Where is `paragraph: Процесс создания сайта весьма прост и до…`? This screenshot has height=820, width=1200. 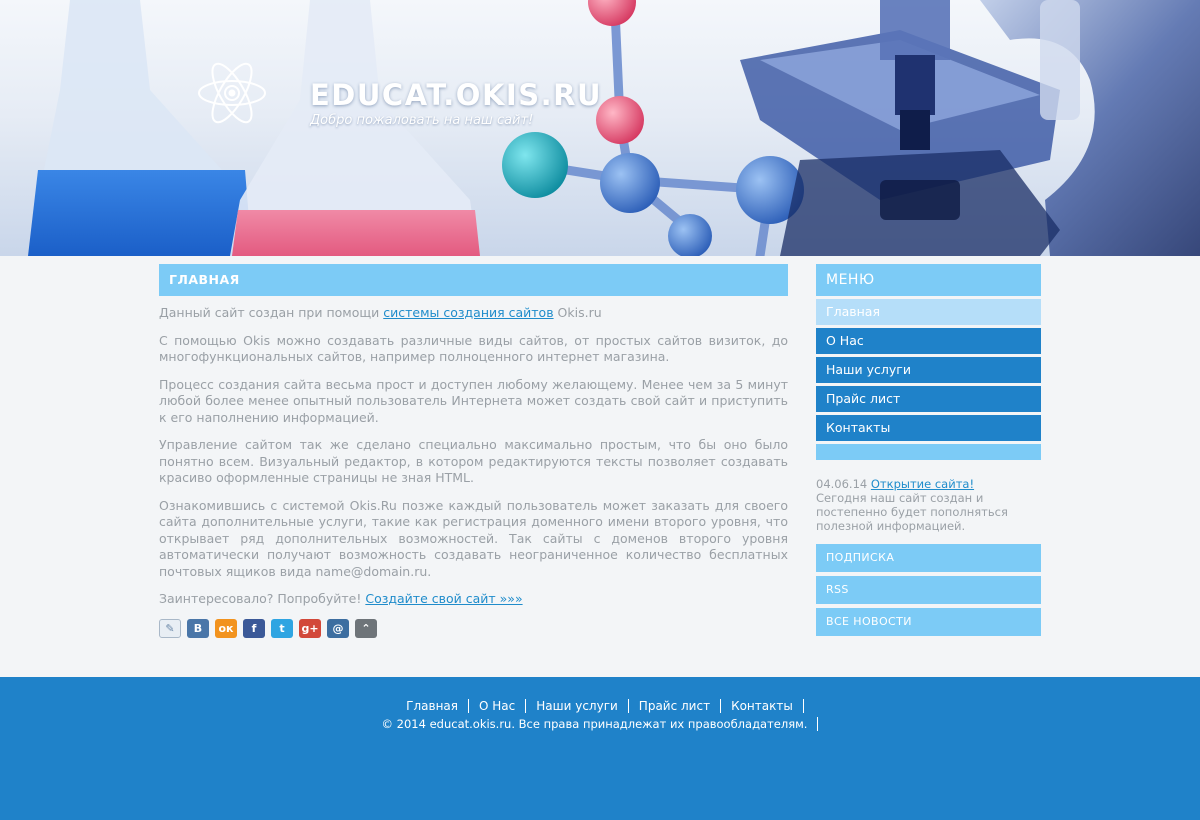 paragraph: Процесс создания сайта весьма прост и до… is located at coordinates (473, 400).